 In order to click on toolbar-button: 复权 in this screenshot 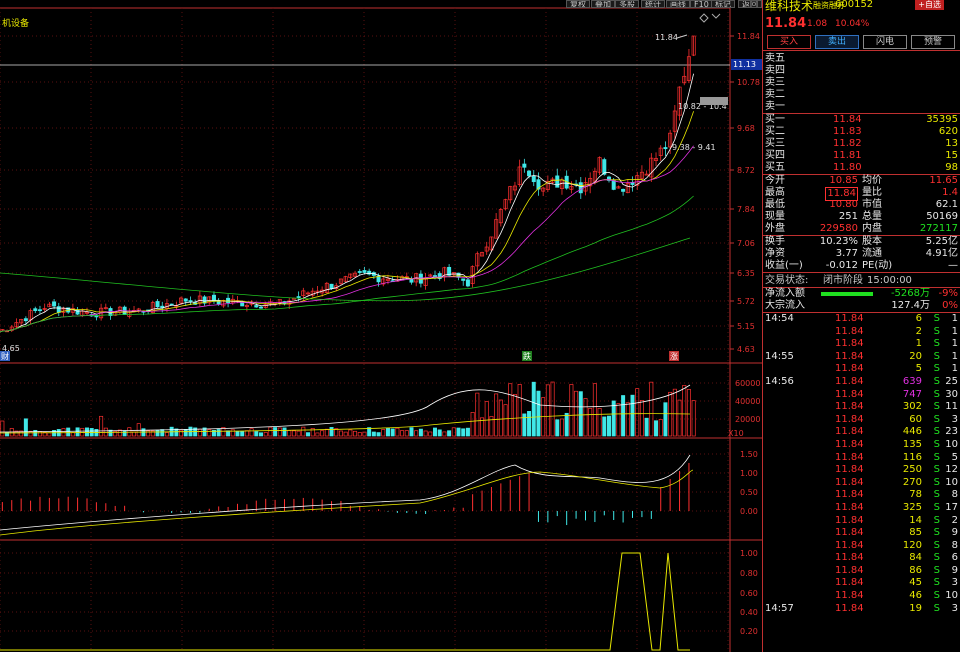, I will do `click(578, 4)`.